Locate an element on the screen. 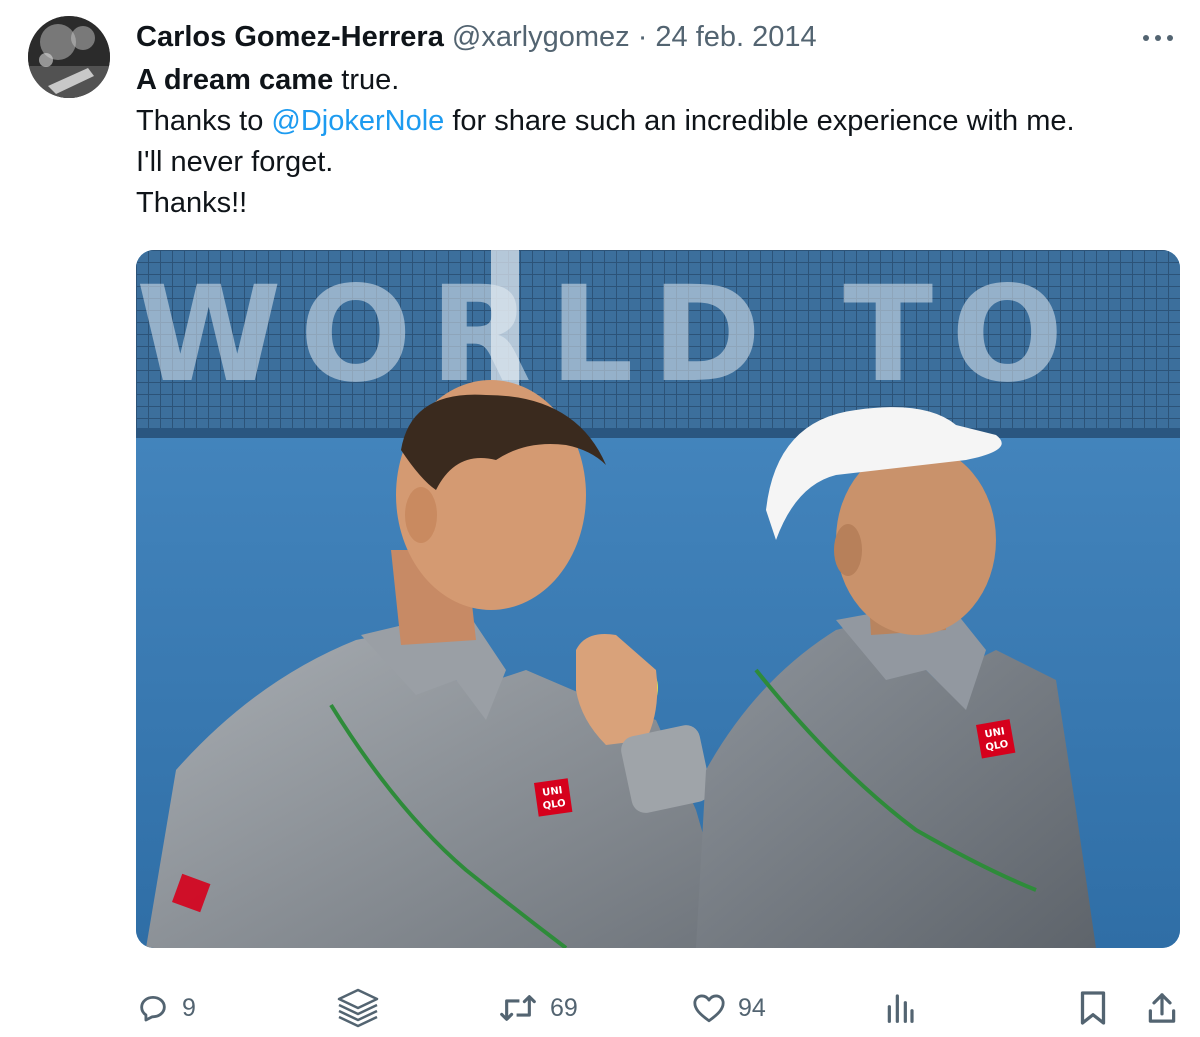 The width and height of the screenshot is (1200, 1037). share-icon is located at coordinates (1162, 1008).